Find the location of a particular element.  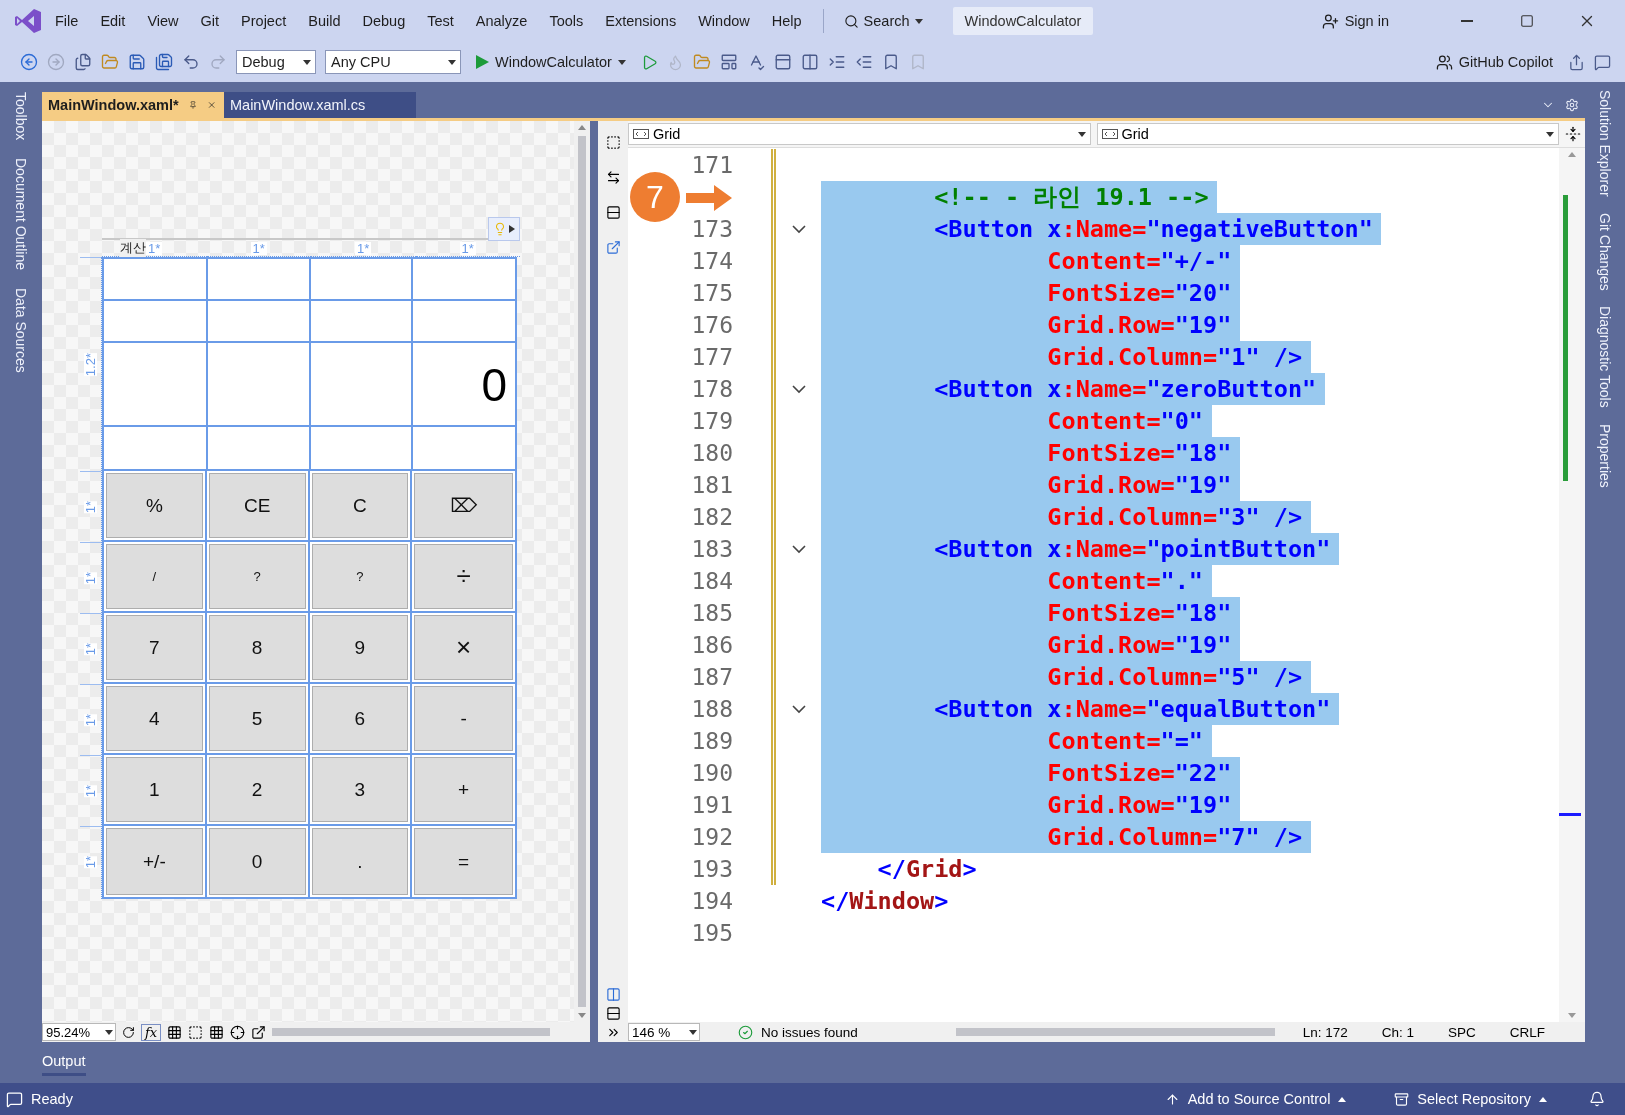

tool-window-tab: Toolbox is located at coordinates (21, 116).